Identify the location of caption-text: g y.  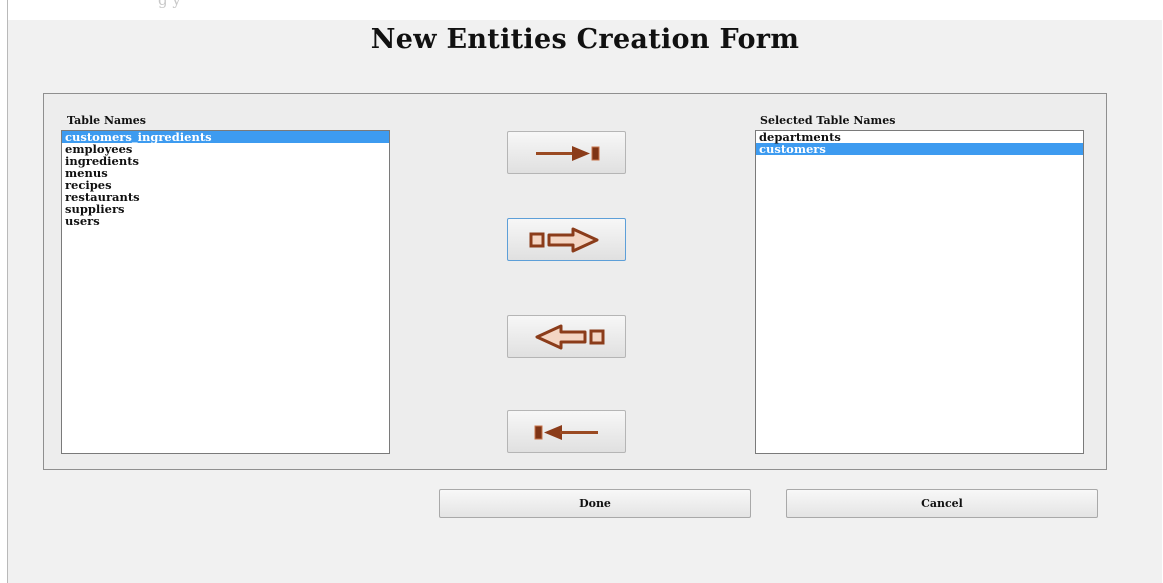
(169, 4).